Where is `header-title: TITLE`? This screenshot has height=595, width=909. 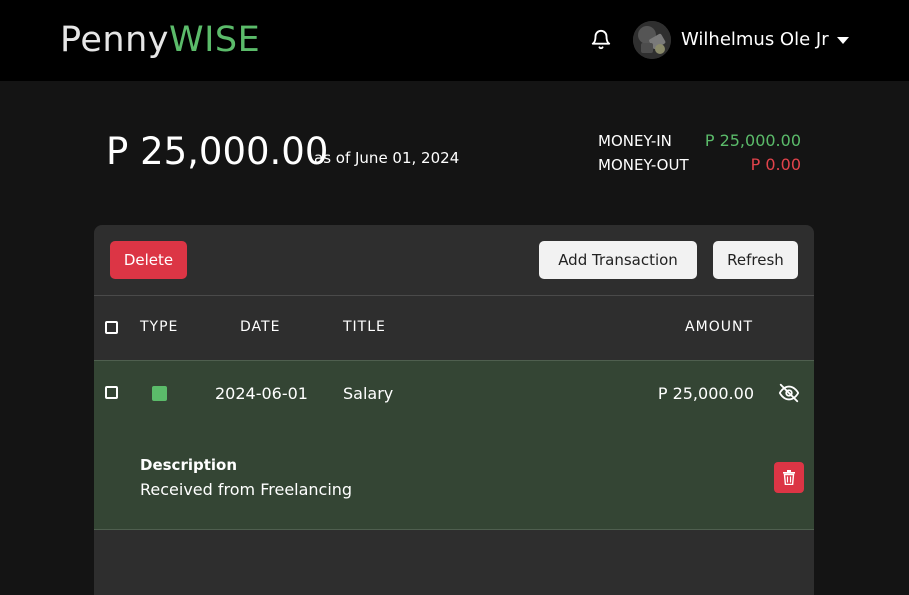
header-title: TITLE is located at coordinates (364, 327).